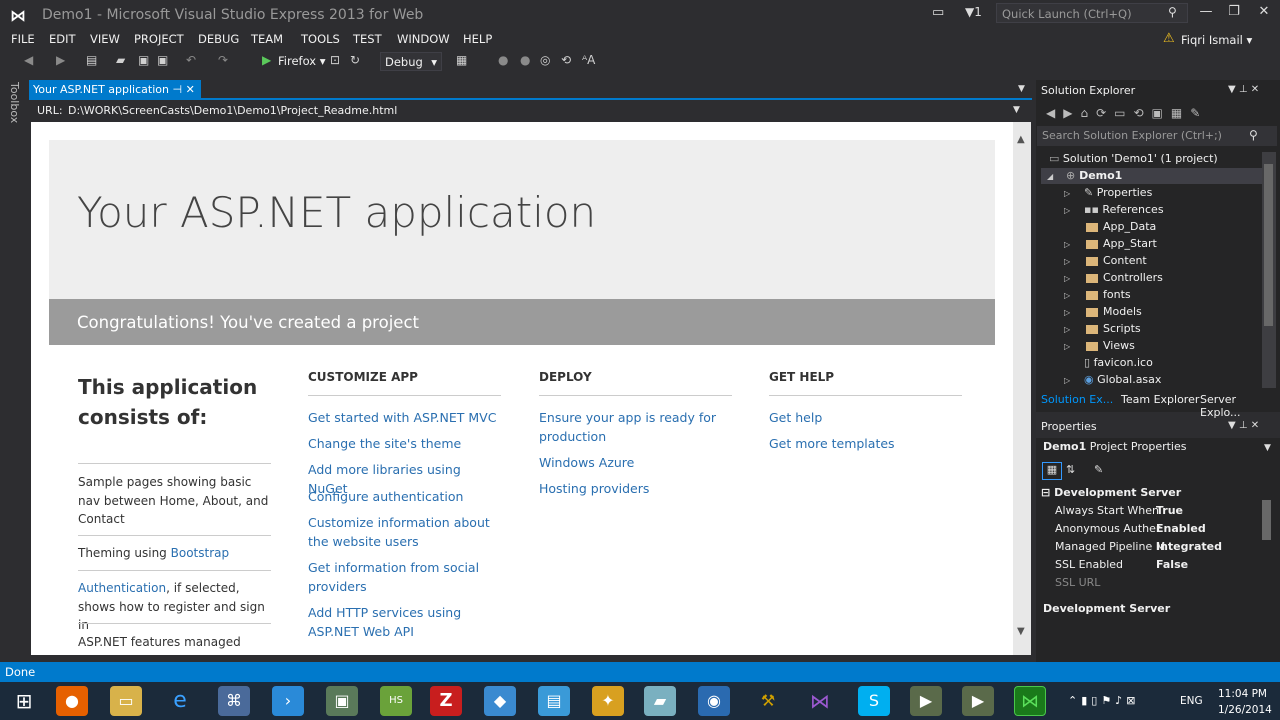 This screenshot has width=1280, height=720. What do you see at coordinates (566, 60) in the screenshot?
I see `sync-icon: ⟲` at bounding box center [566, 60].